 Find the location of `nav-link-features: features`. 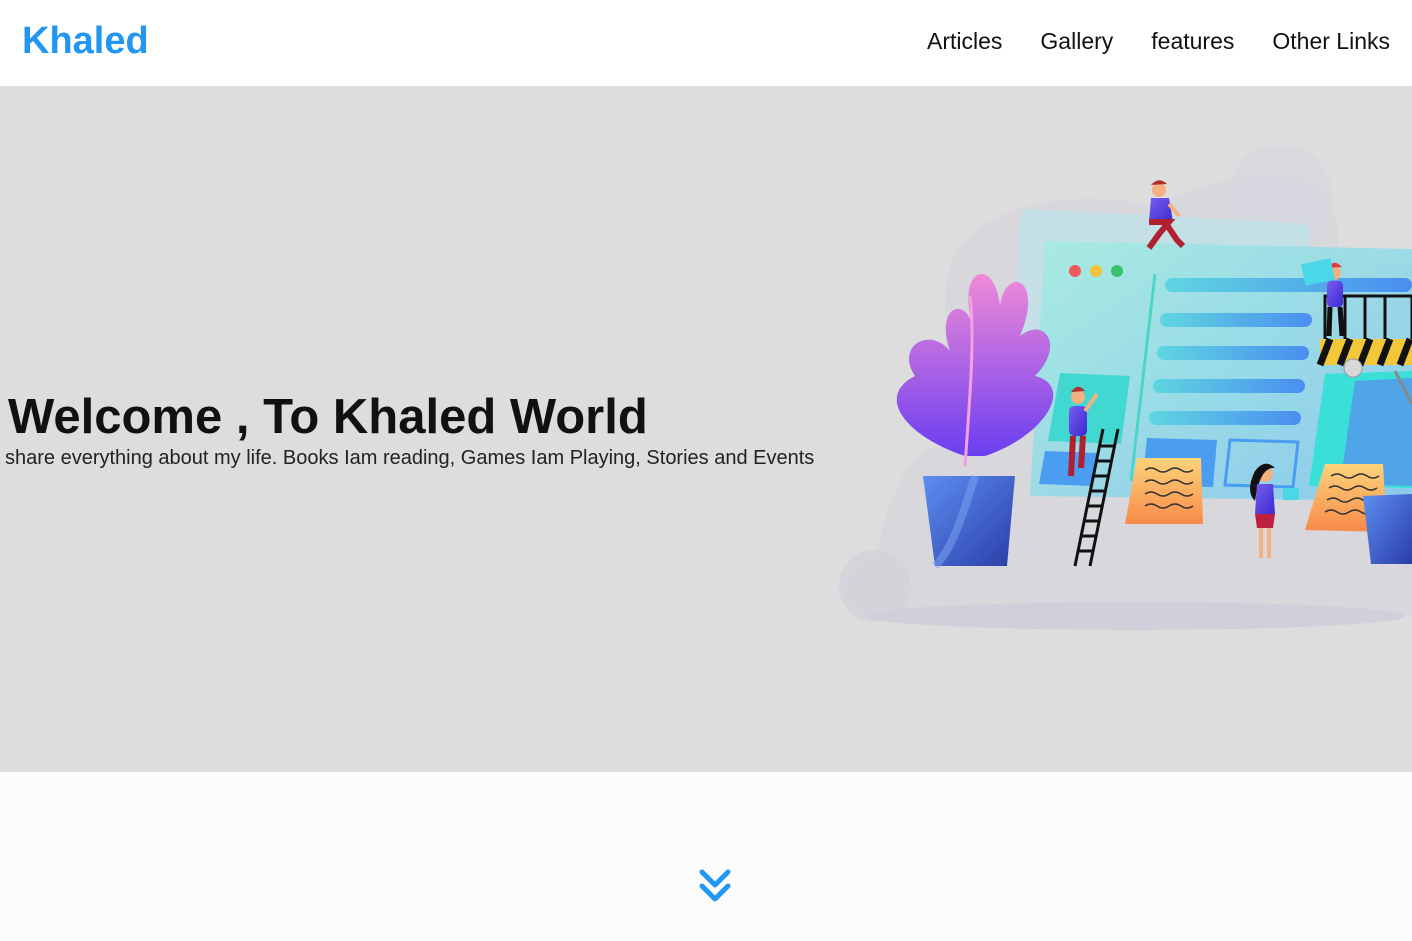

nav-link-features: features is located at coordinates (1192, 41).